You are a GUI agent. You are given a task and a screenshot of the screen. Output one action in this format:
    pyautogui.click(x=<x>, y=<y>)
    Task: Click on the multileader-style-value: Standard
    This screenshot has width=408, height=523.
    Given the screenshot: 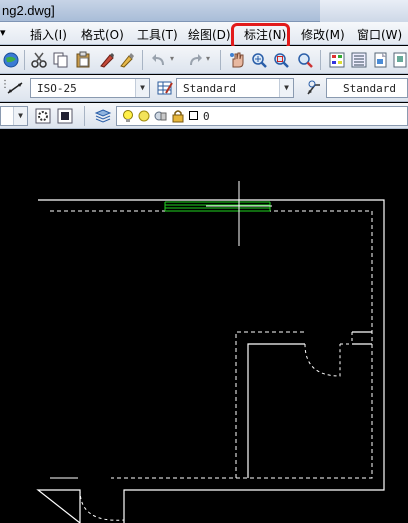 What is the action you would take?
    pyautogui.click(x=369, y=88)
    